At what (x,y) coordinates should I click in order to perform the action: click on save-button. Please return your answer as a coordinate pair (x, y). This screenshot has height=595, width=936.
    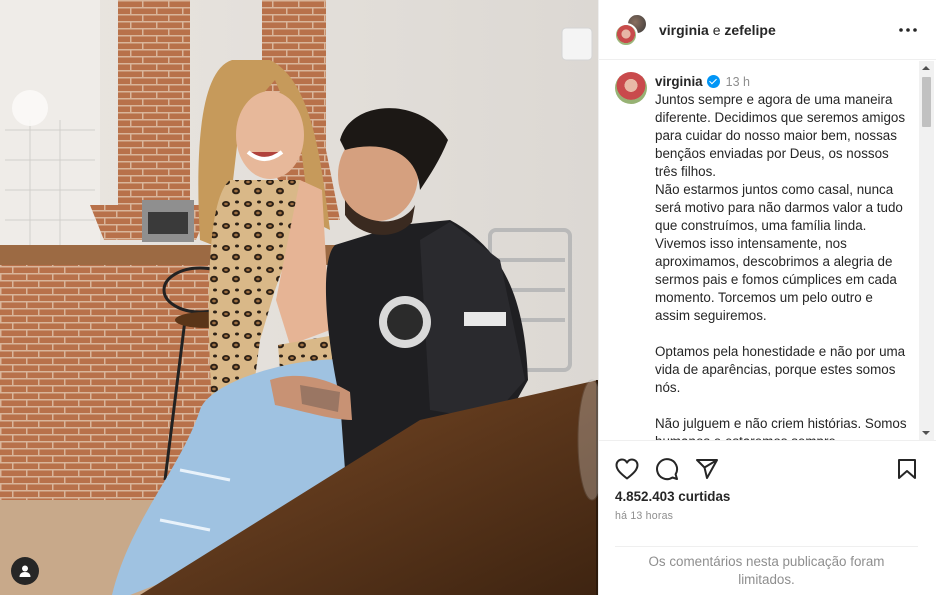
    Looking at the image, I should click on (907, 469).